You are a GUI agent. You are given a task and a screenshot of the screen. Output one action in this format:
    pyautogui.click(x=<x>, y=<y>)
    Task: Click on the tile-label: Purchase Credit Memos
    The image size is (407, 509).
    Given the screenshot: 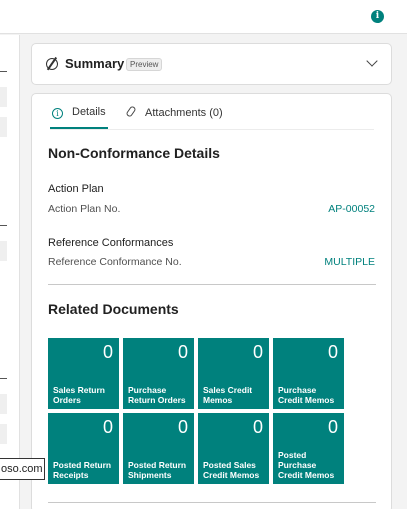 What is the action you would take?
    pyautogui.click(x=306, y=395)
    